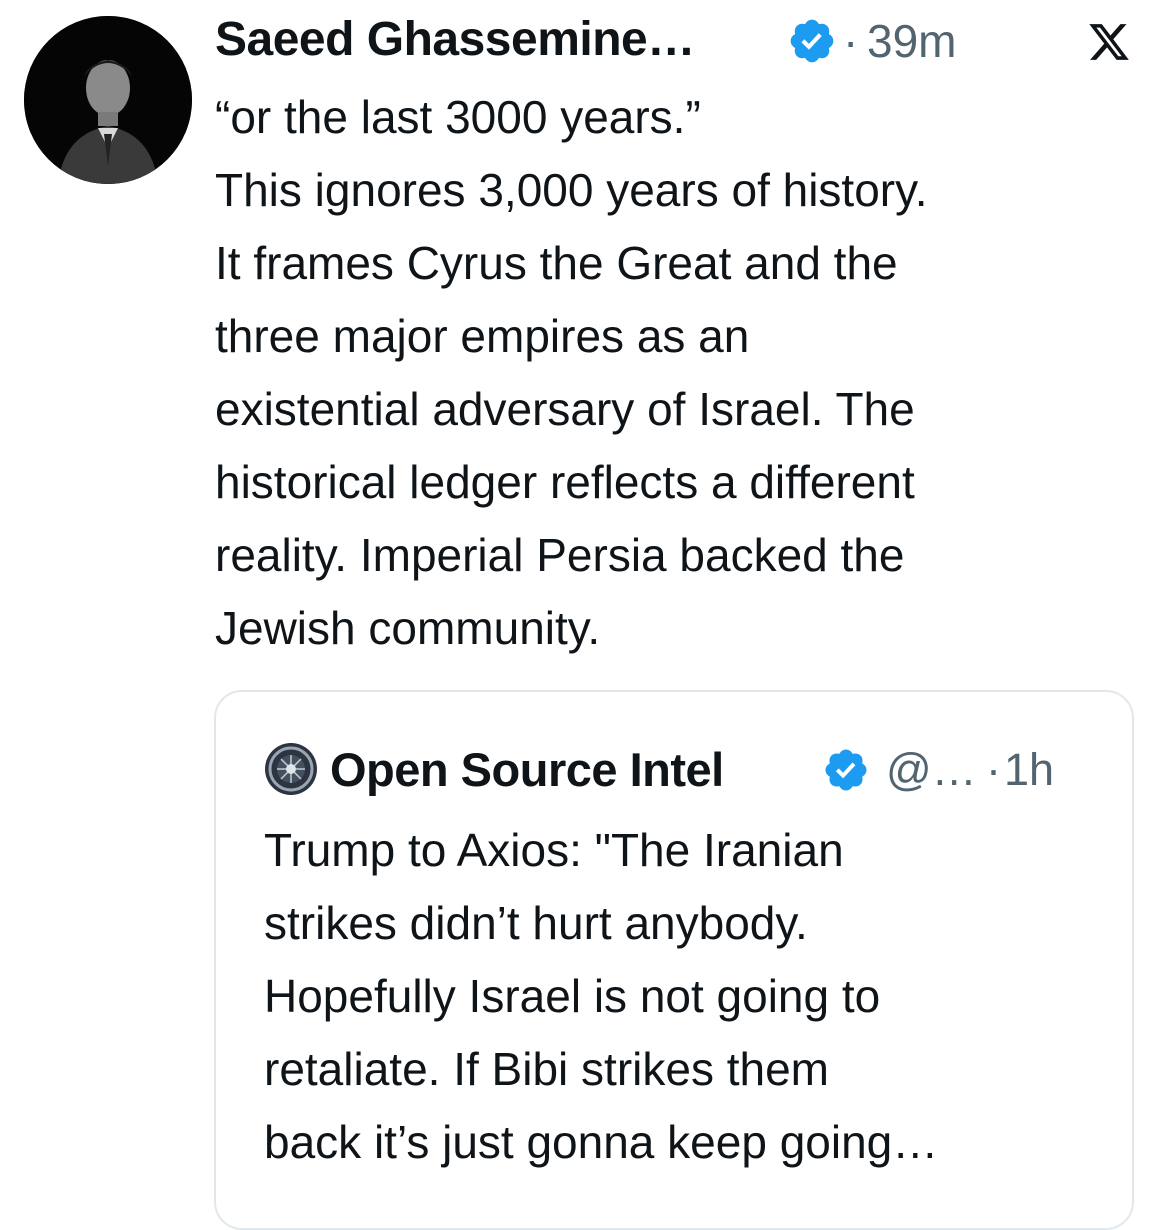  Describe the element at coordinates (482, 336) in the screenshot. I see `tweet-text-line: three major empires as an` at that location.